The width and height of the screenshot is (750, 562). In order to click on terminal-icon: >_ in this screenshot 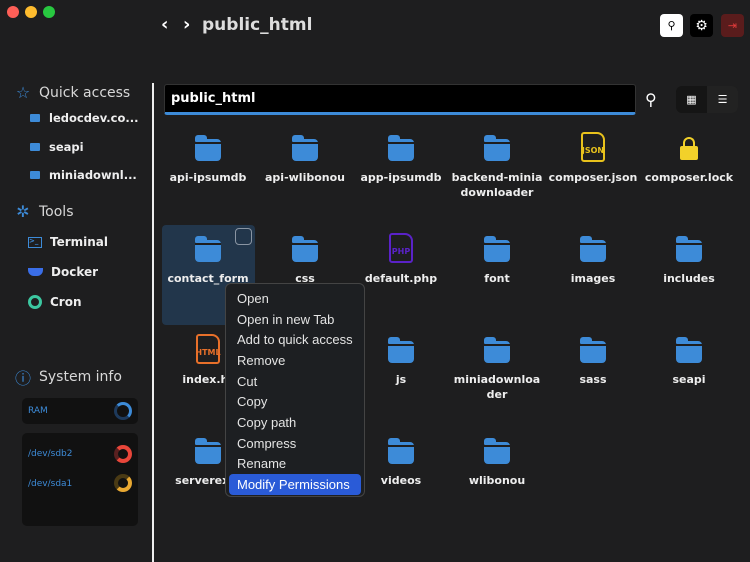, I will do `click(35, 242)`.